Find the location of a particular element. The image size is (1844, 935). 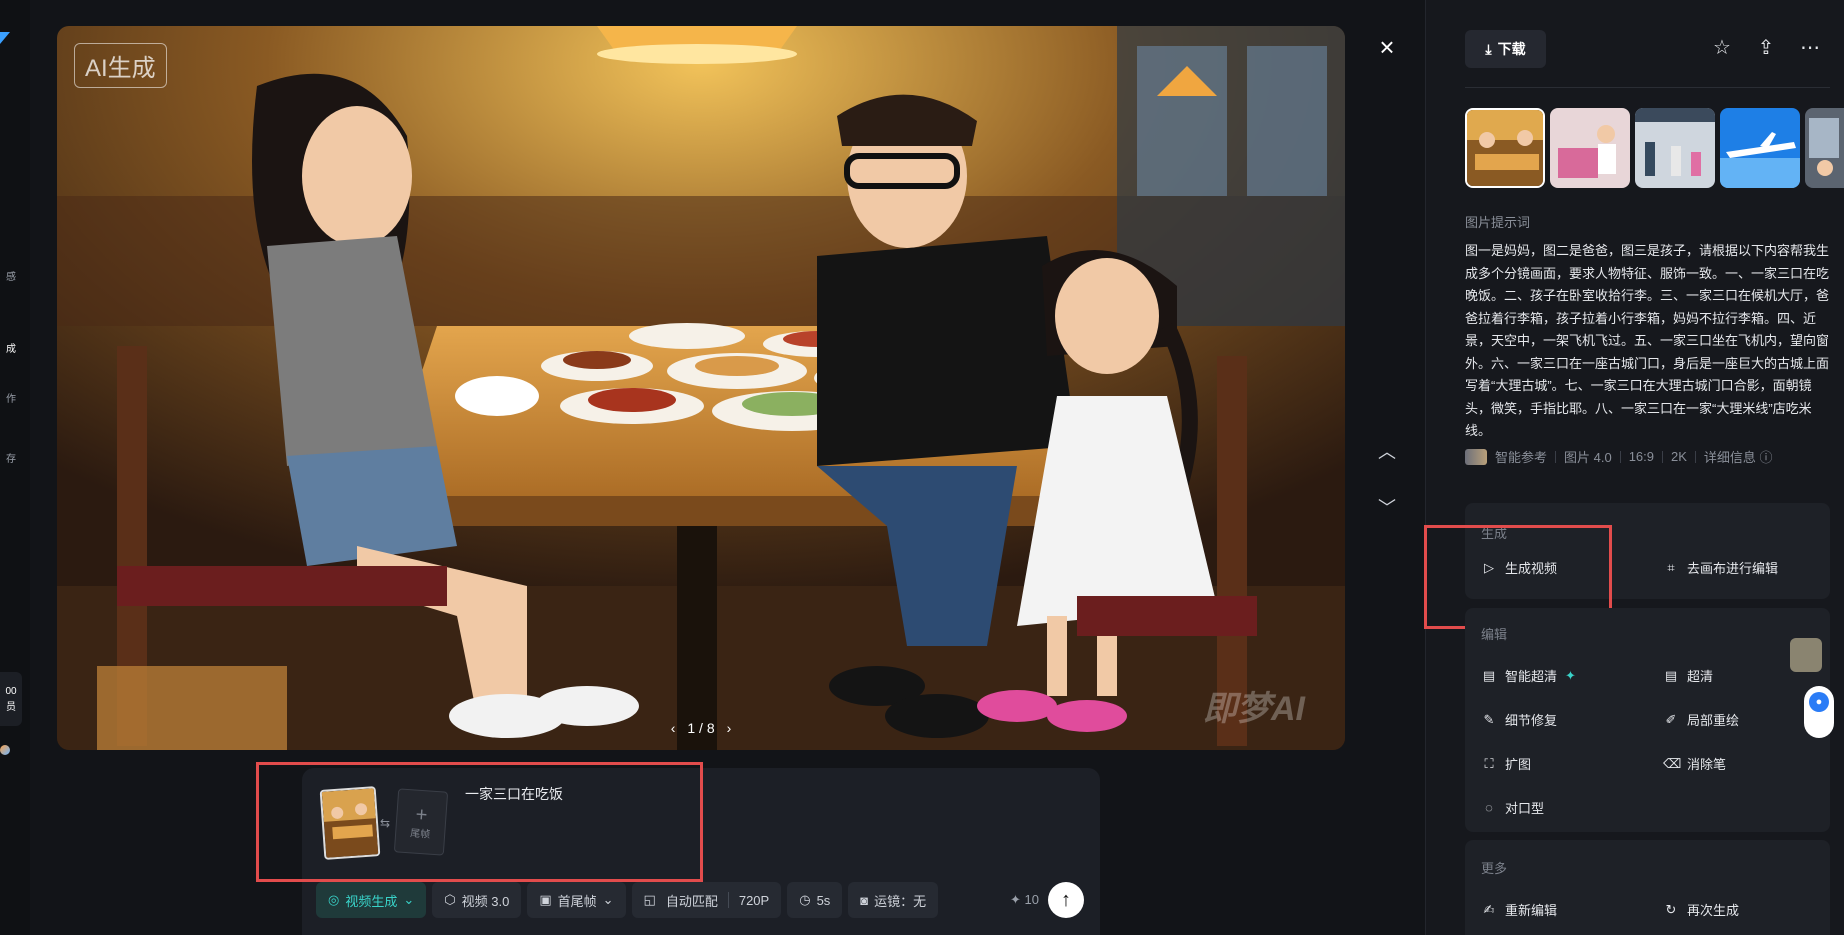

sidebar-item-3: 作 is located at coordinates (11, 397).